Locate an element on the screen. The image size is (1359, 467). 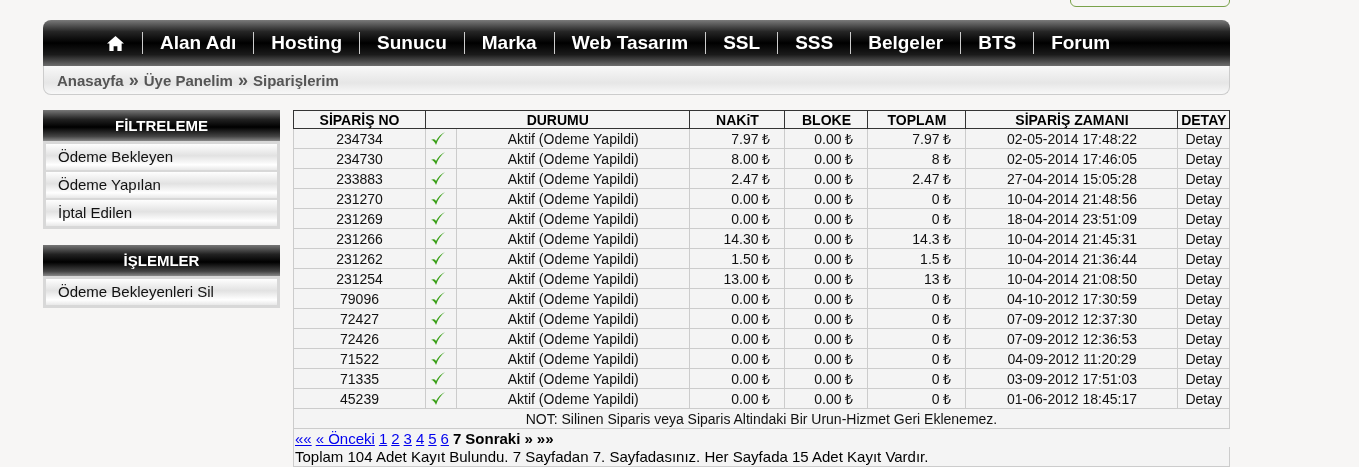
page-link: 6 is located at coordinates (444, 438).